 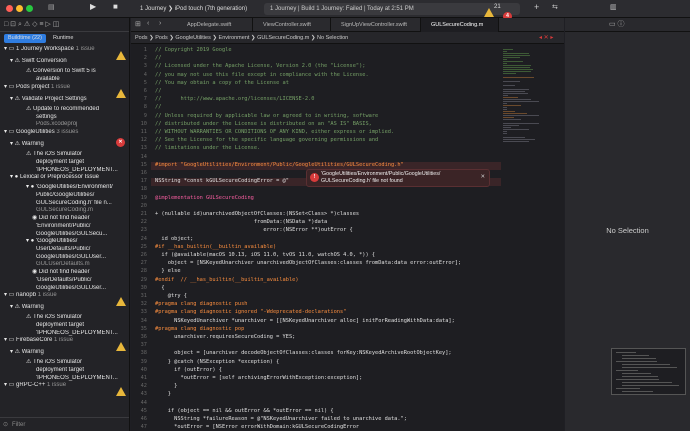 I want to click on tab-buildtime: Buildtime (22), so click(x=25, y=38).